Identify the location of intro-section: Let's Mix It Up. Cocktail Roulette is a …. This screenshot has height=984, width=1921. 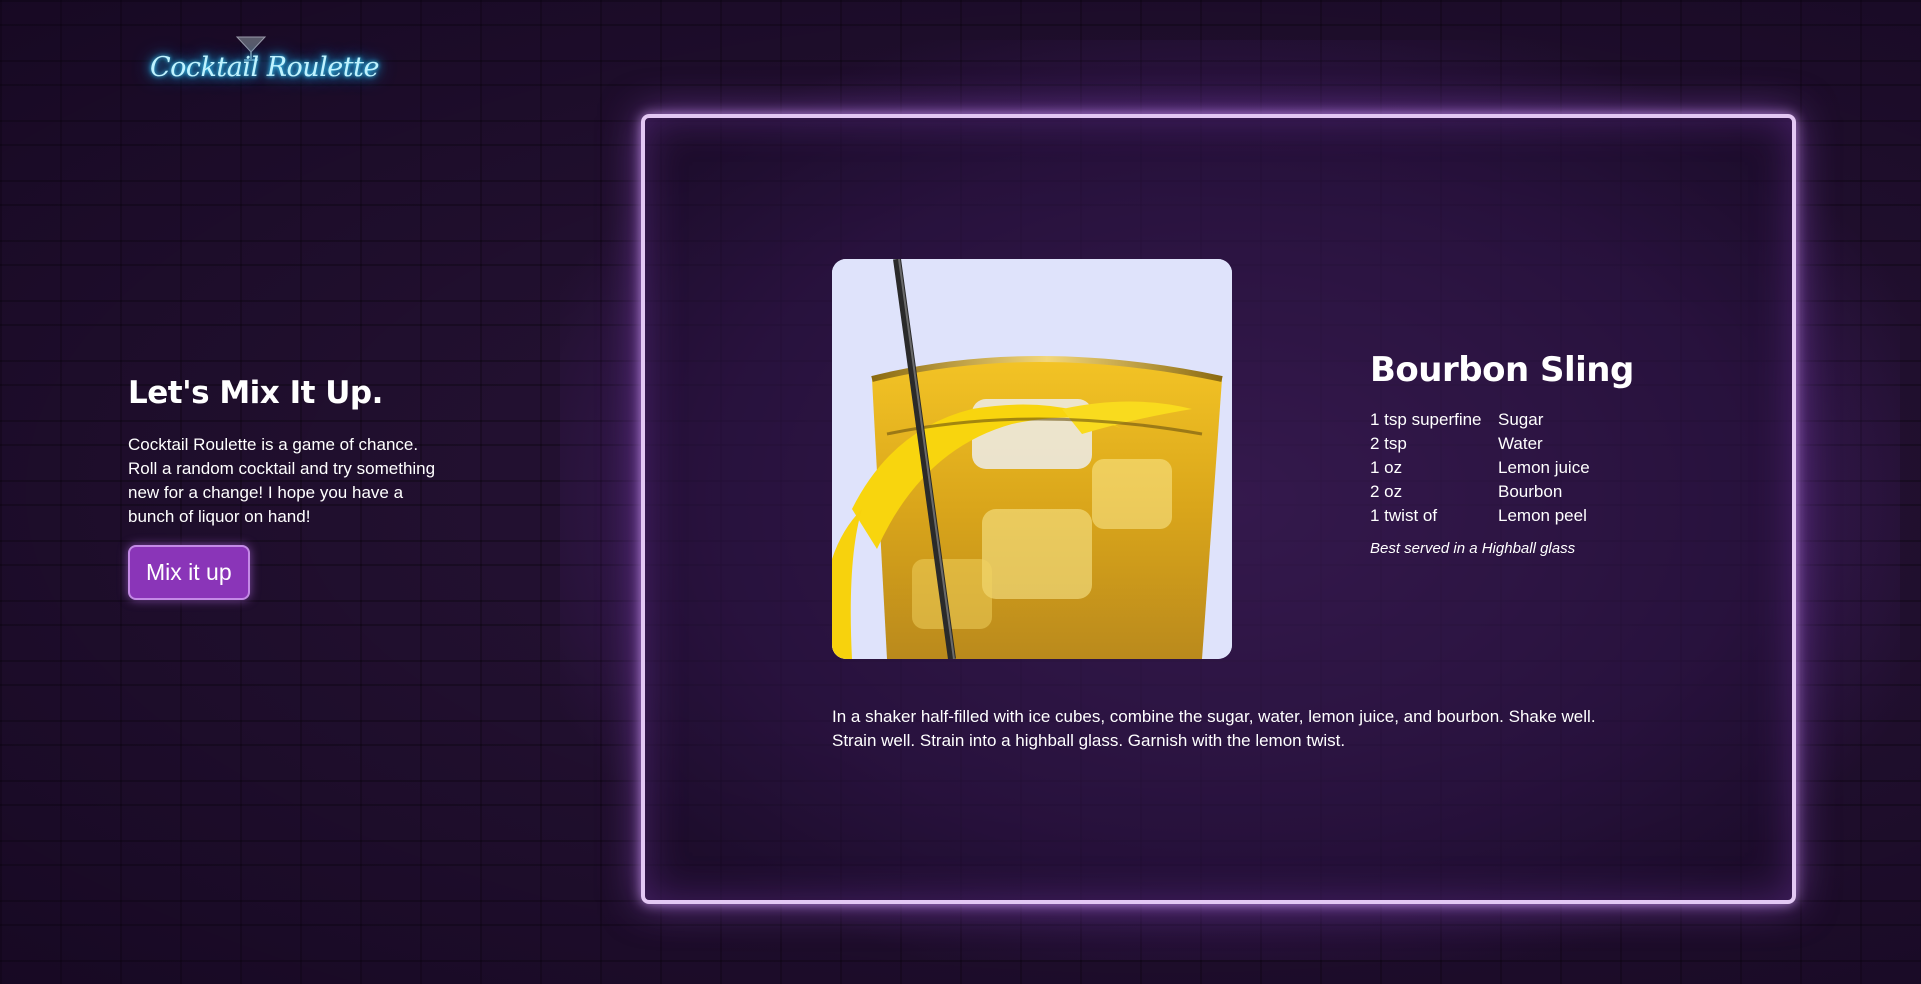
(293, 487).